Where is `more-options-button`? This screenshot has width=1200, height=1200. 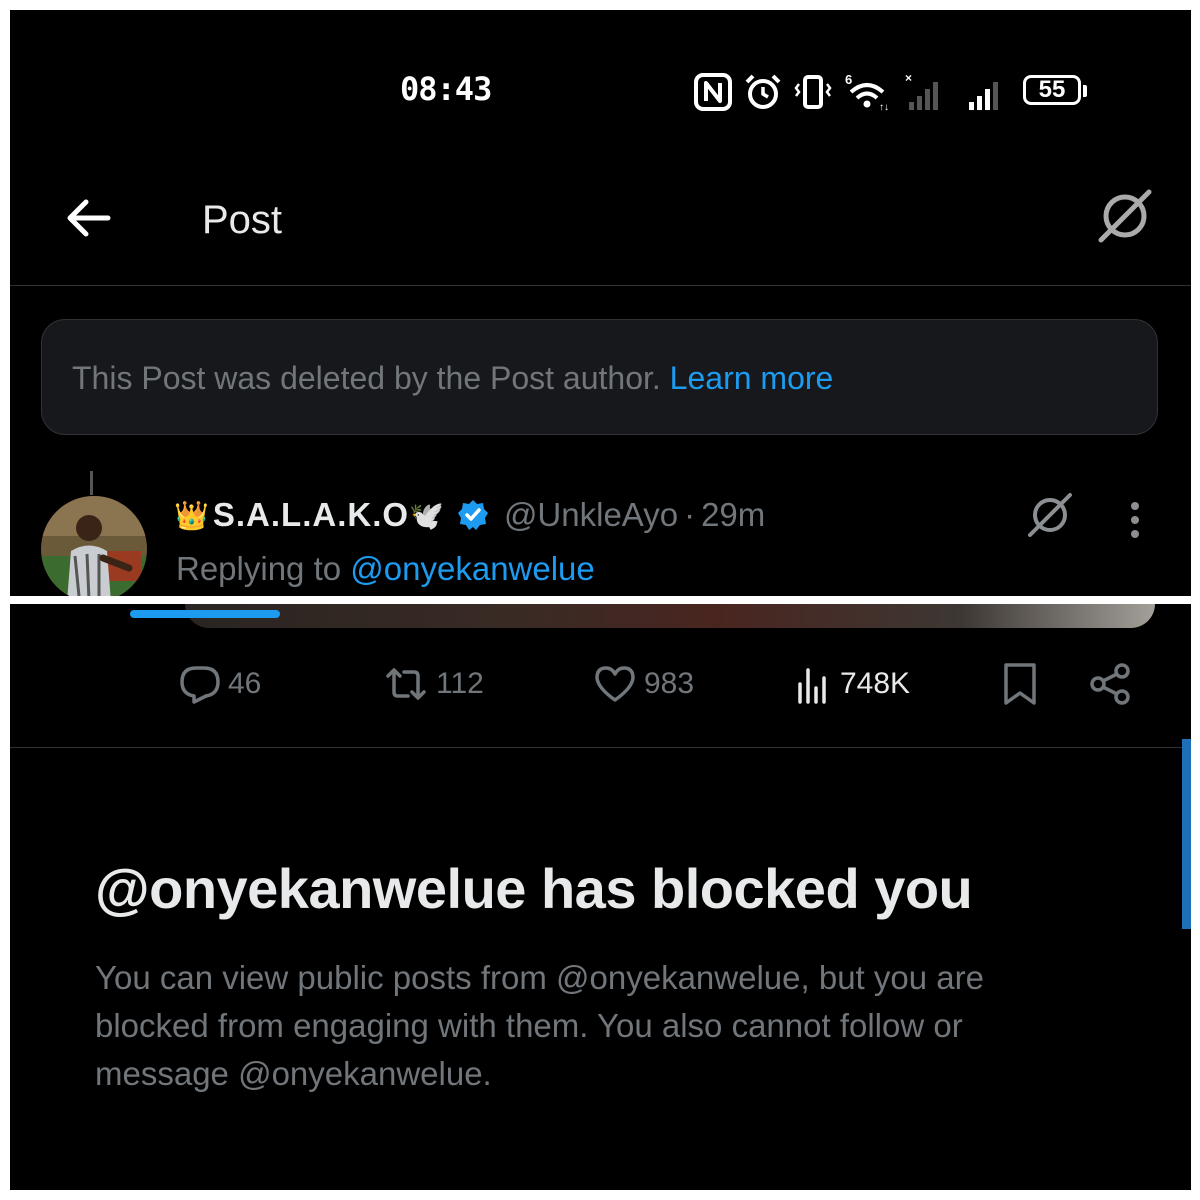
more-options-button is located at coordinates (1135, 521).